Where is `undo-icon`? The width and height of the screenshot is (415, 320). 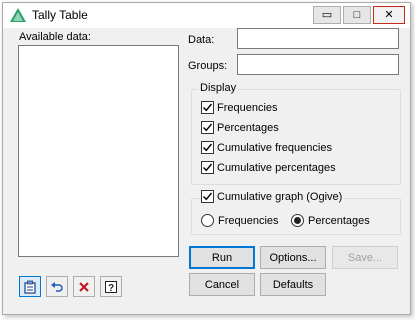 undo-icon is located at coordinates (57, 286).